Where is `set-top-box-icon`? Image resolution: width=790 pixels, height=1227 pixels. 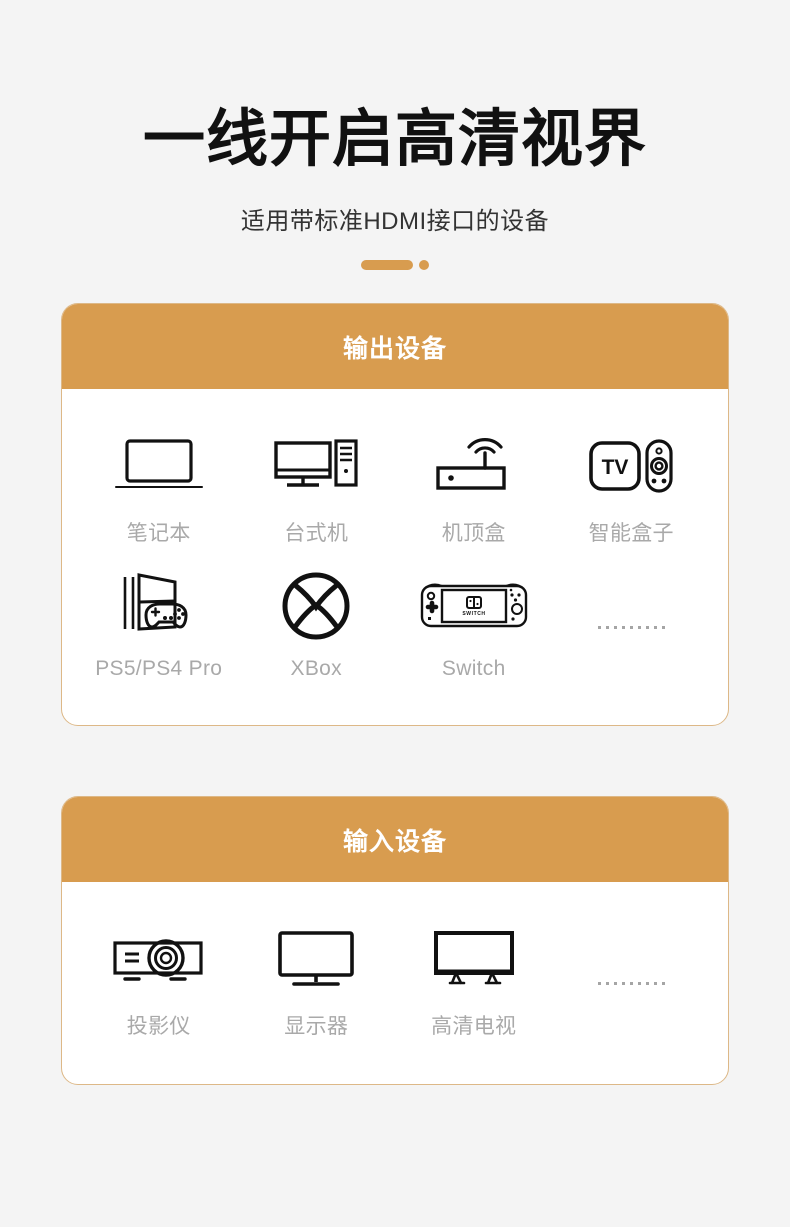 set-top-box-icon is located at coordinates (474, 466).